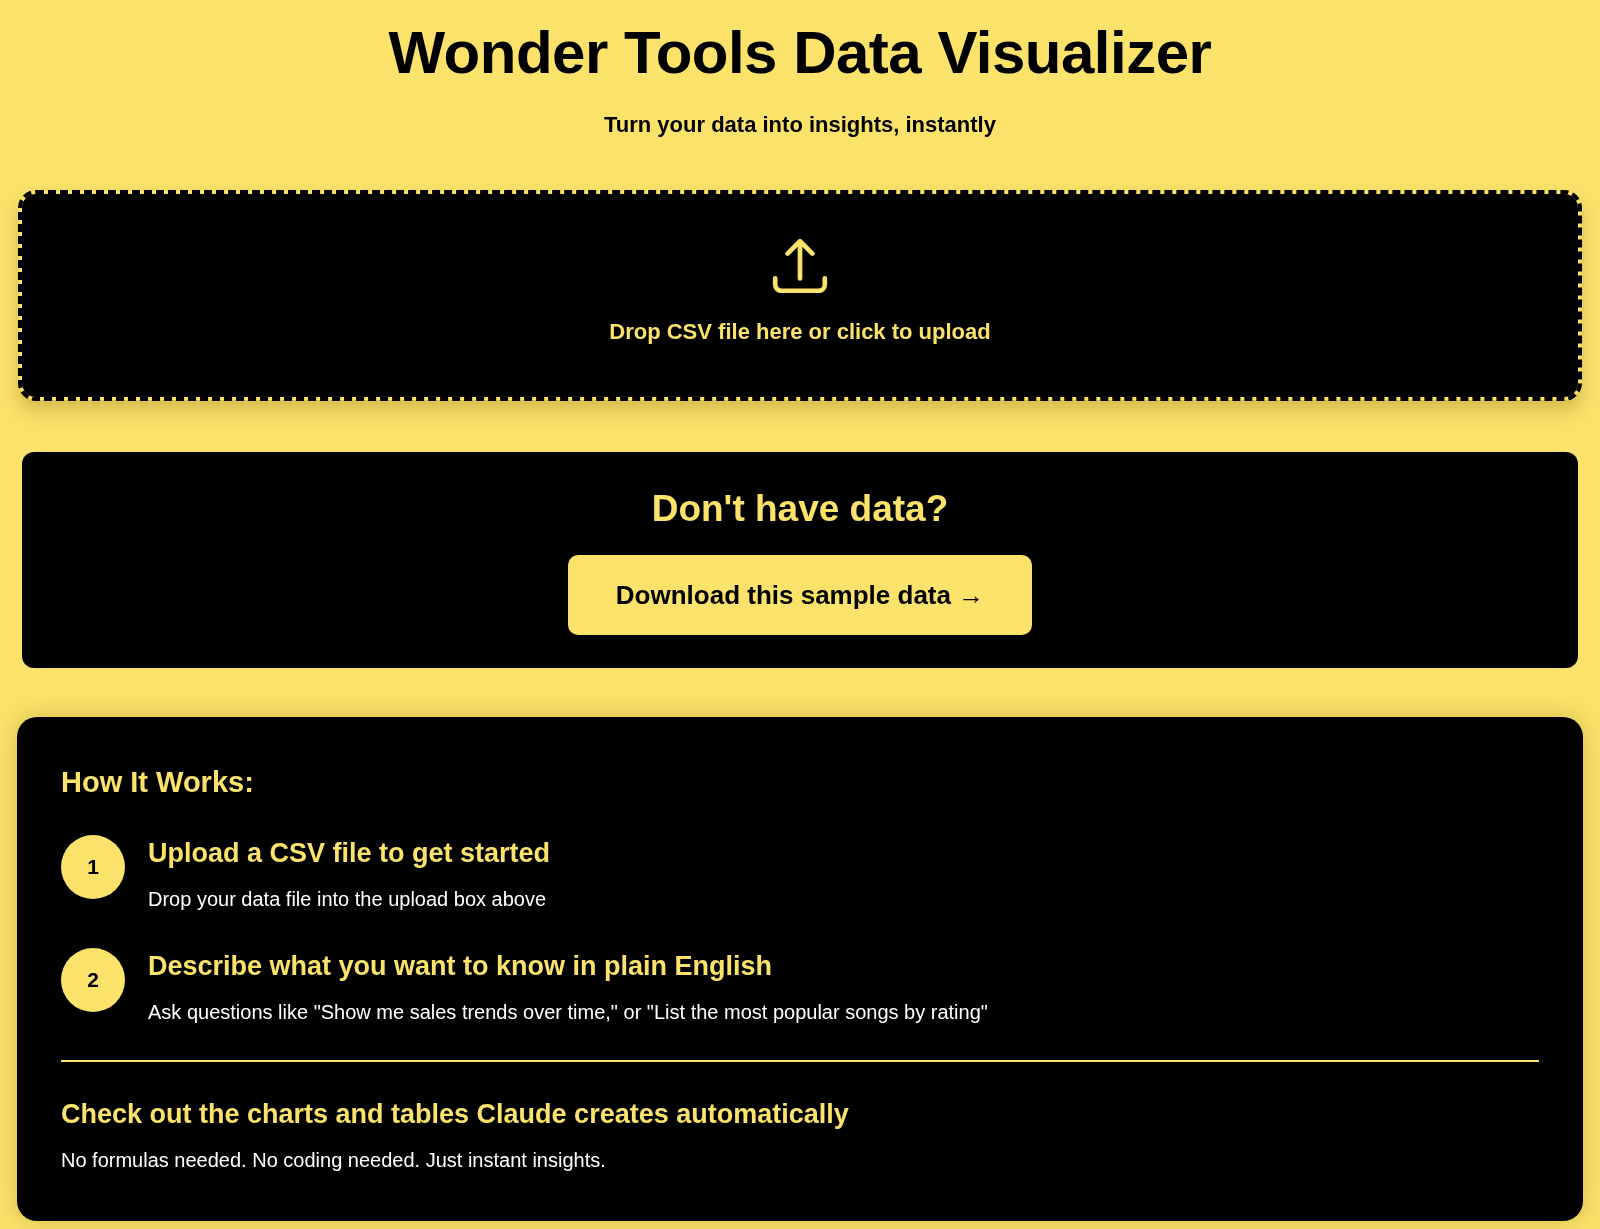 The width and height of the screenshot is (1600, 1229). Describe the element at coordinates (800, 125) in the screenshot. I see `app-subtitle: Turn your data into insights, instantly` at that location.